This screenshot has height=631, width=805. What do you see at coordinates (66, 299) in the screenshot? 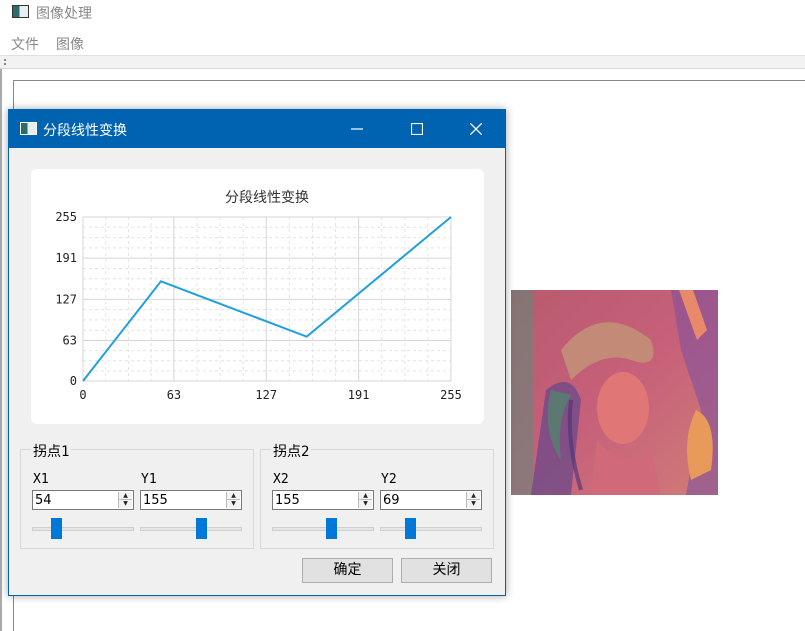
I see `y-tick-label: 127` at bounding box center [66, 299].